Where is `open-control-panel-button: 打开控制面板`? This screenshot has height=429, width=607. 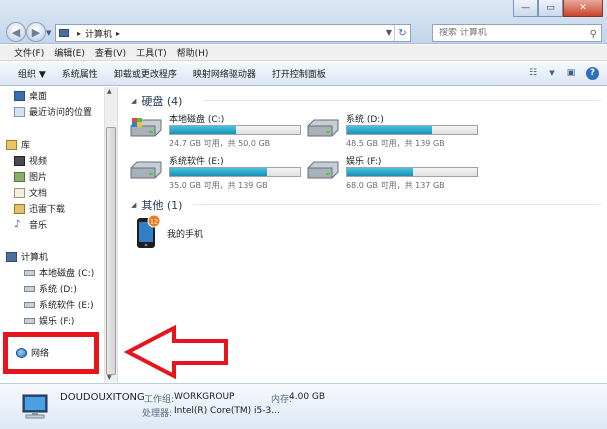
open-control-panel-button: 打开控制面板 is located at coordinates (299, 73).